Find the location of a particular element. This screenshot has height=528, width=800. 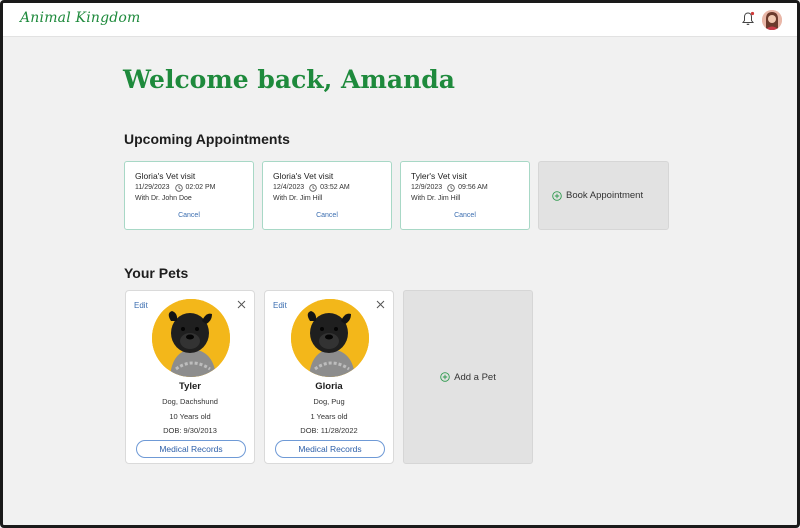

add-pet-button: Add a Pet is located at coordinates (468, 377).